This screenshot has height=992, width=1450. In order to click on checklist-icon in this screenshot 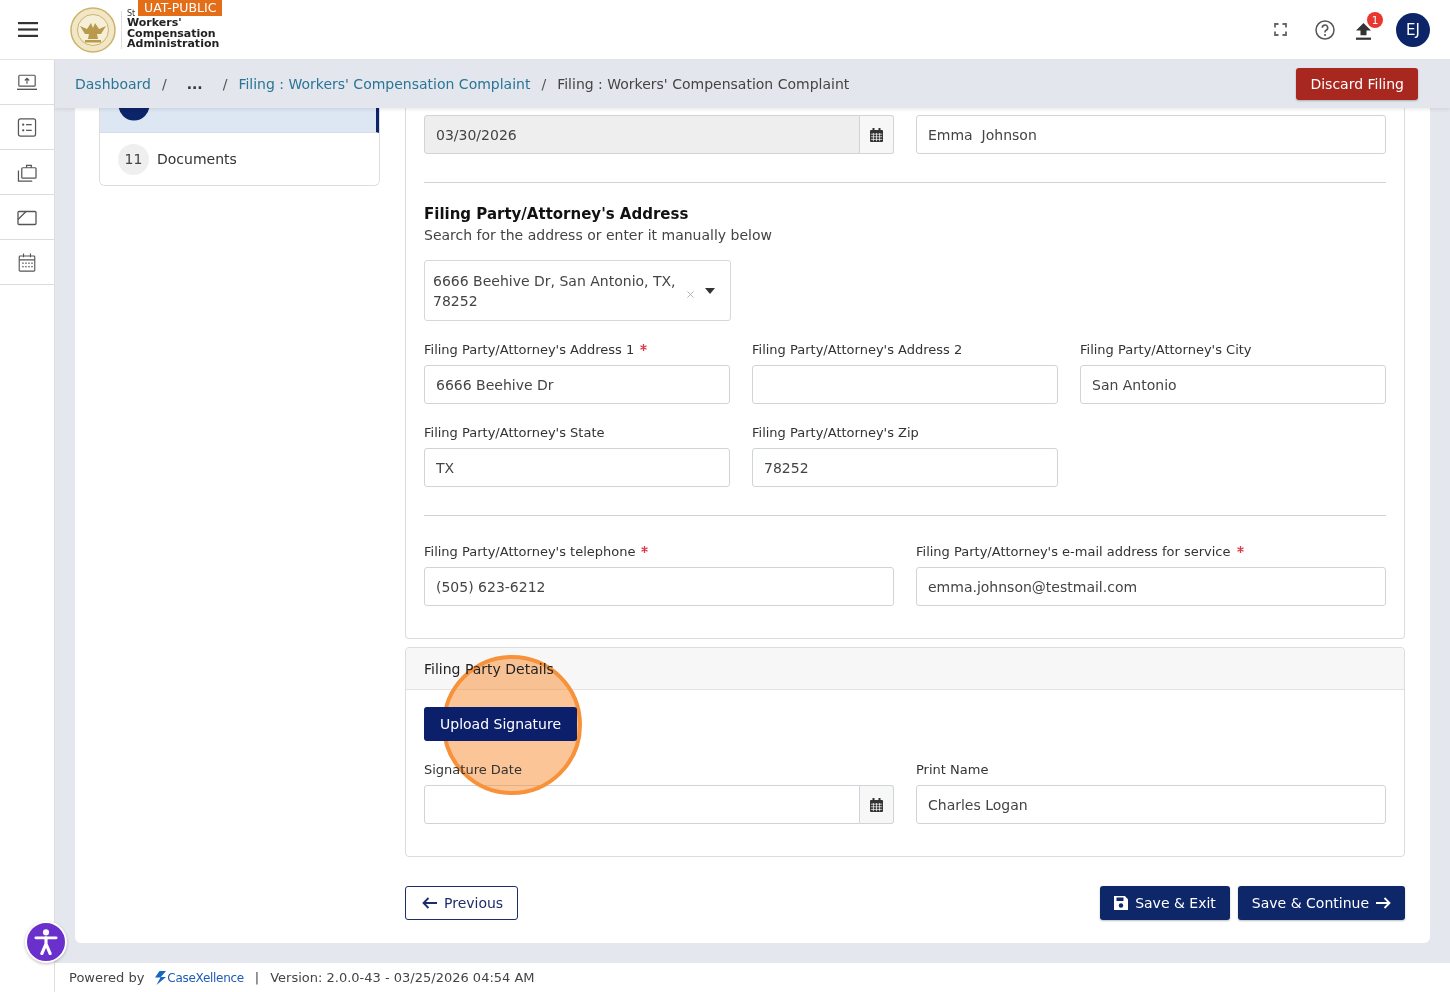, I will do `click(27, 127)`.